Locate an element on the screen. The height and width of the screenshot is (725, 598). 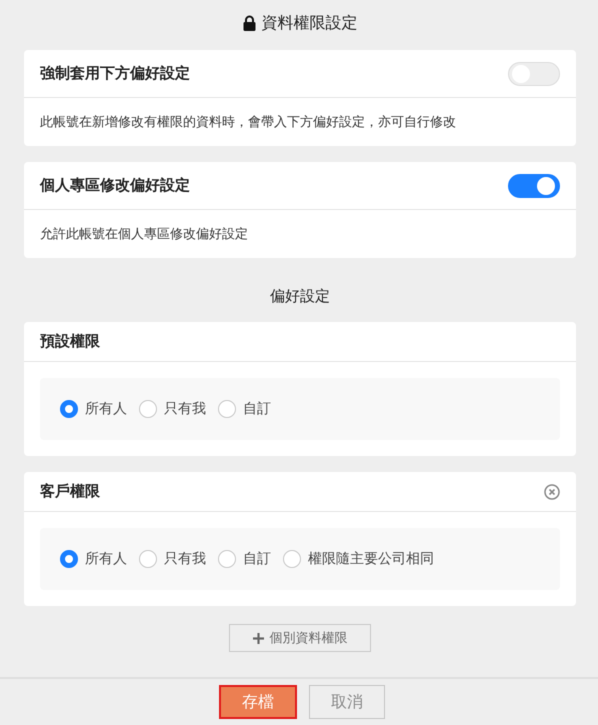
option-label: 權限隨主要公司相同 is located at coordinates (371, 559).